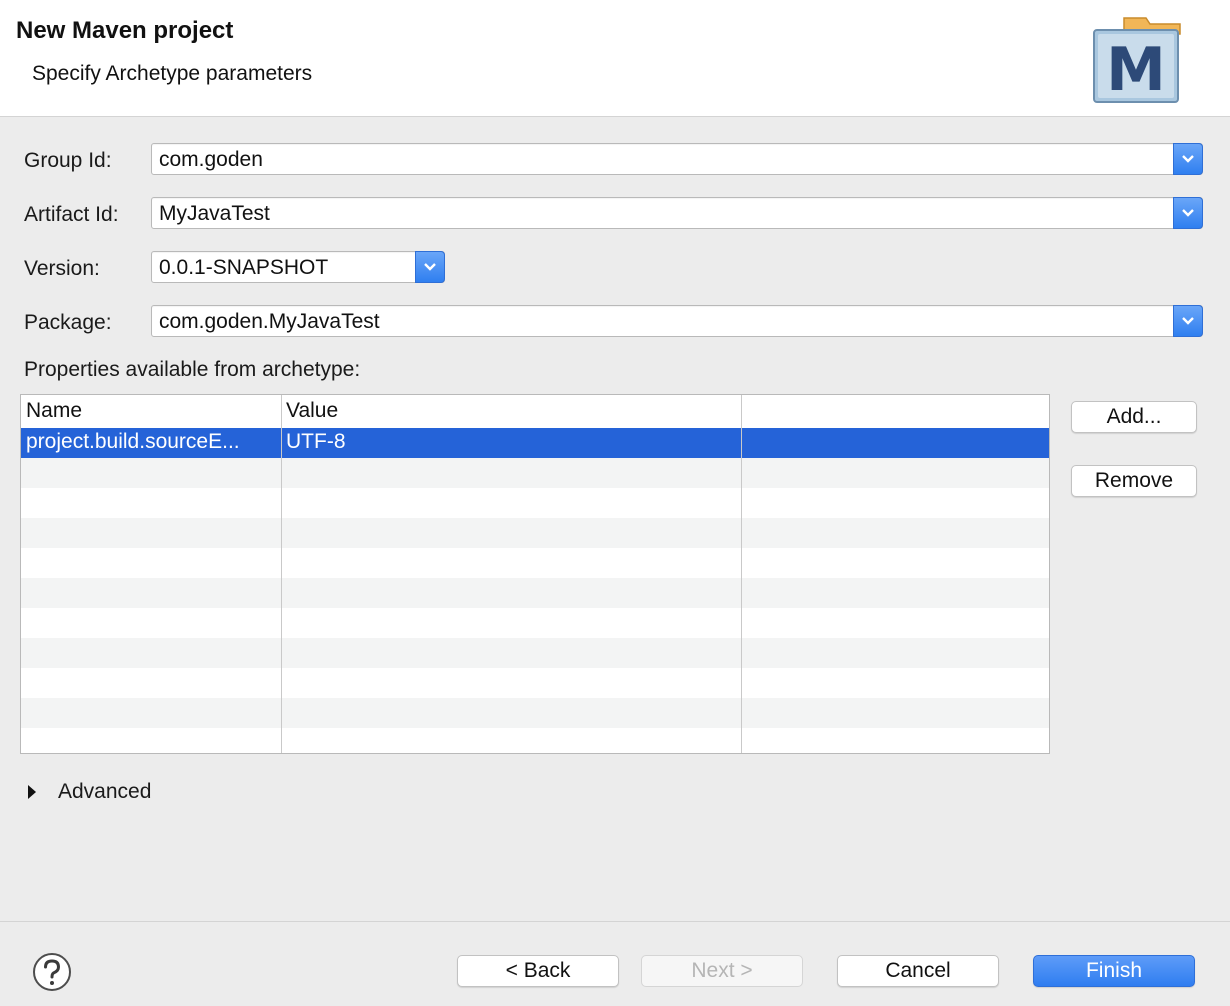 The width and height of the screenshot is (1230, 1006). Describe the element at coordinates (722, 971) in the screenshot. I see `next-button: Next >` at that location.